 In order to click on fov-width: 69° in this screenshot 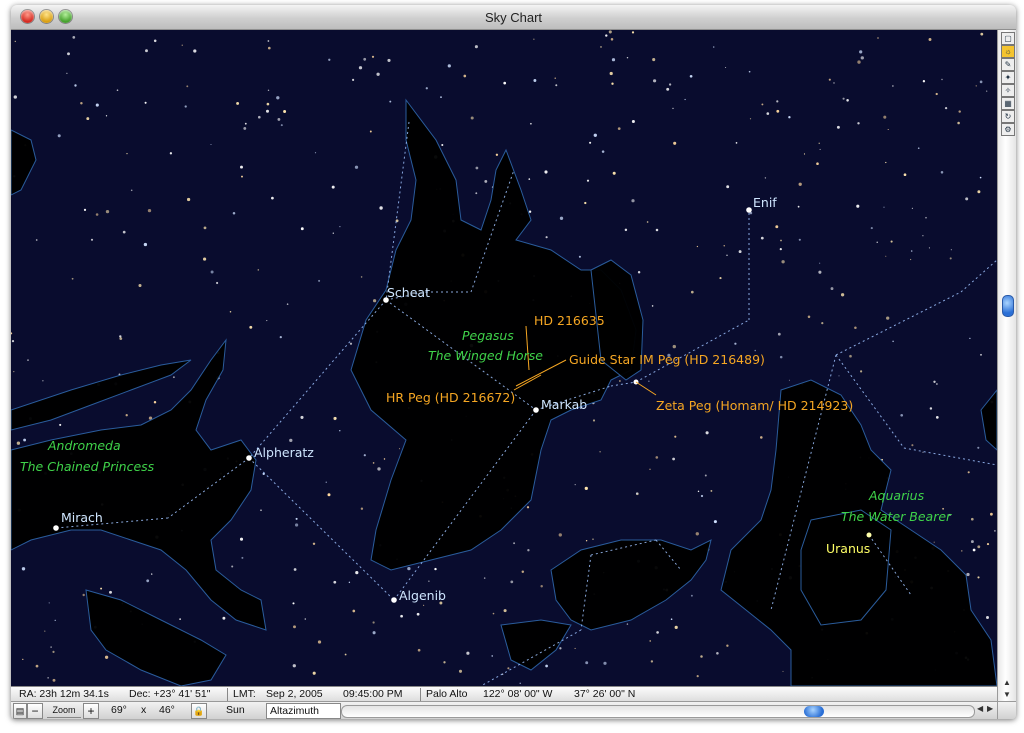, I will do `click(119, 710)`.